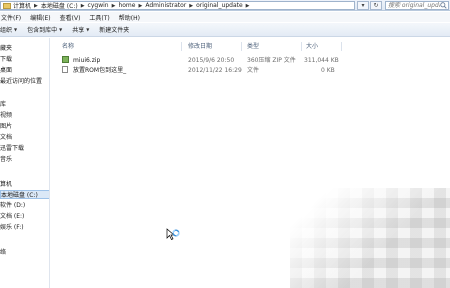 This screenshot has height=288, width=450. Describe the element at coordinates (100, 70) in the screenshot. I see `file-name: 放置ROM包到这里_` at that location.